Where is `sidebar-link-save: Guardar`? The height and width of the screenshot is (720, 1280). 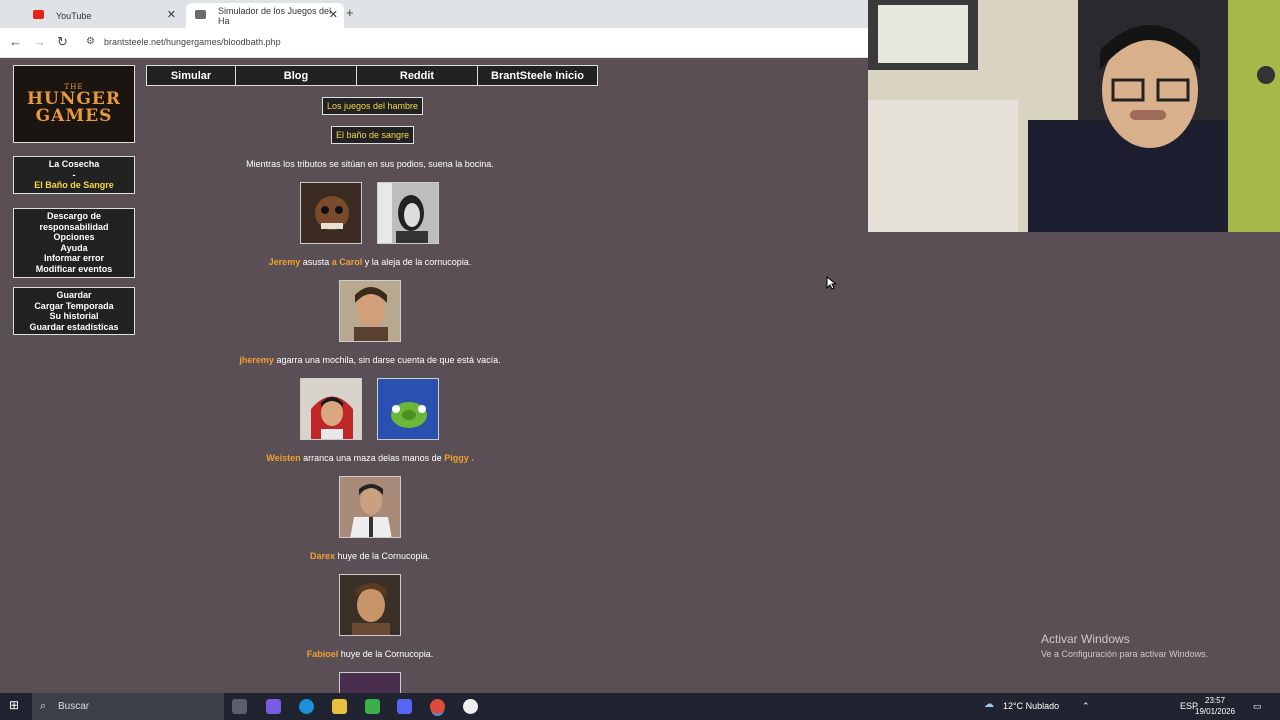
sidebar-link-save: Guardar is located at coordinates (74, 295).